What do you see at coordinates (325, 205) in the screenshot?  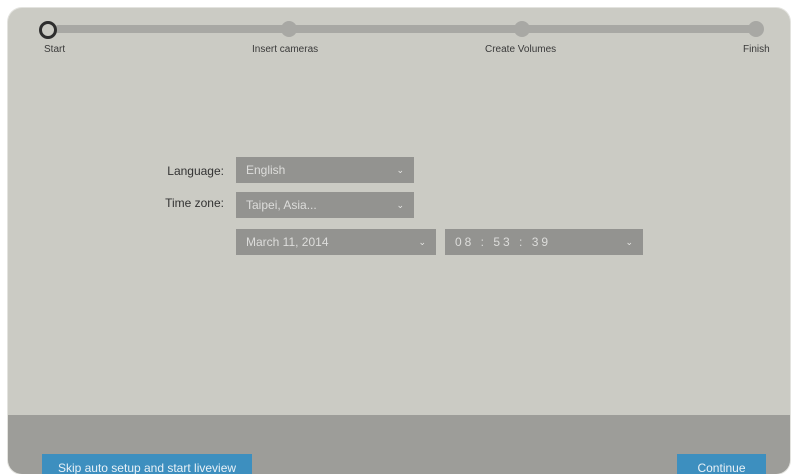 I see `timezone-select: Taipei, Asia... ⌄` at bounding box center [325, 205].